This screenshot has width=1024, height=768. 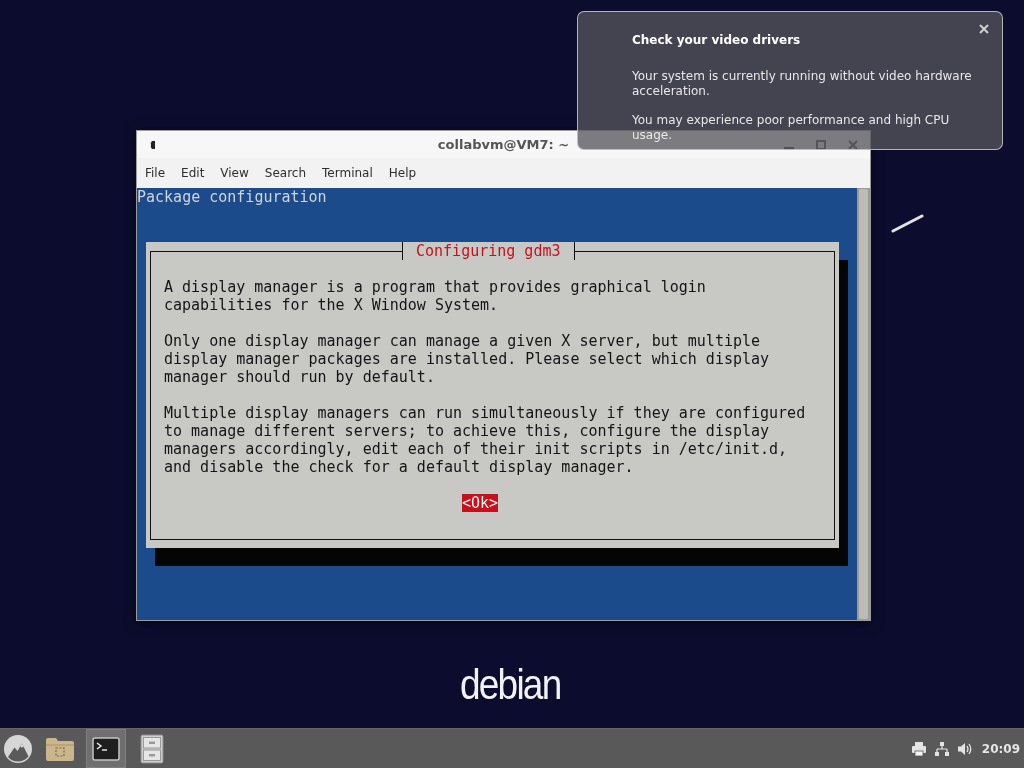 I want to click on menu-item: View, so click(x=234, y=173).